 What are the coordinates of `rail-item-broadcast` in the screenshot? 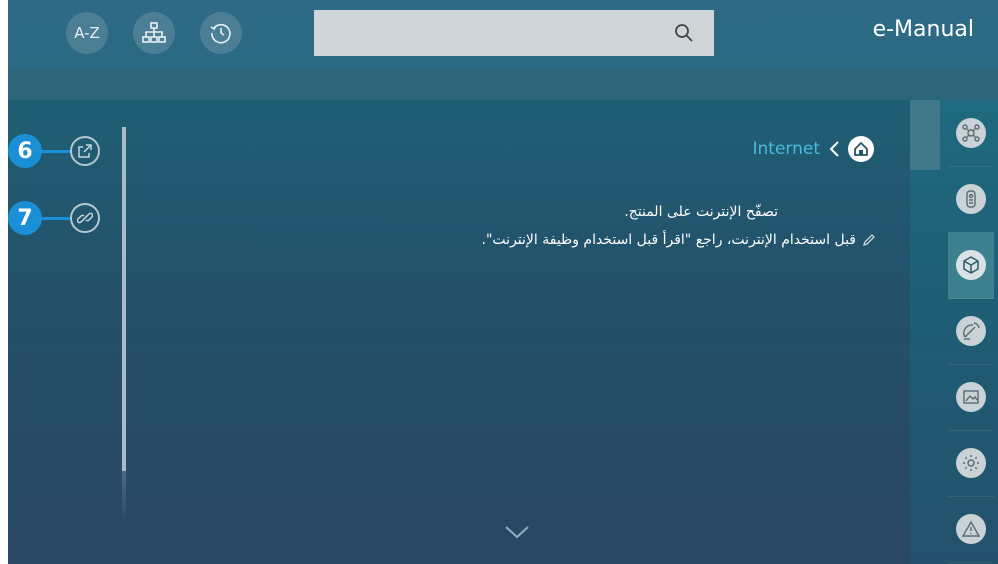 It's located at (971, 331).